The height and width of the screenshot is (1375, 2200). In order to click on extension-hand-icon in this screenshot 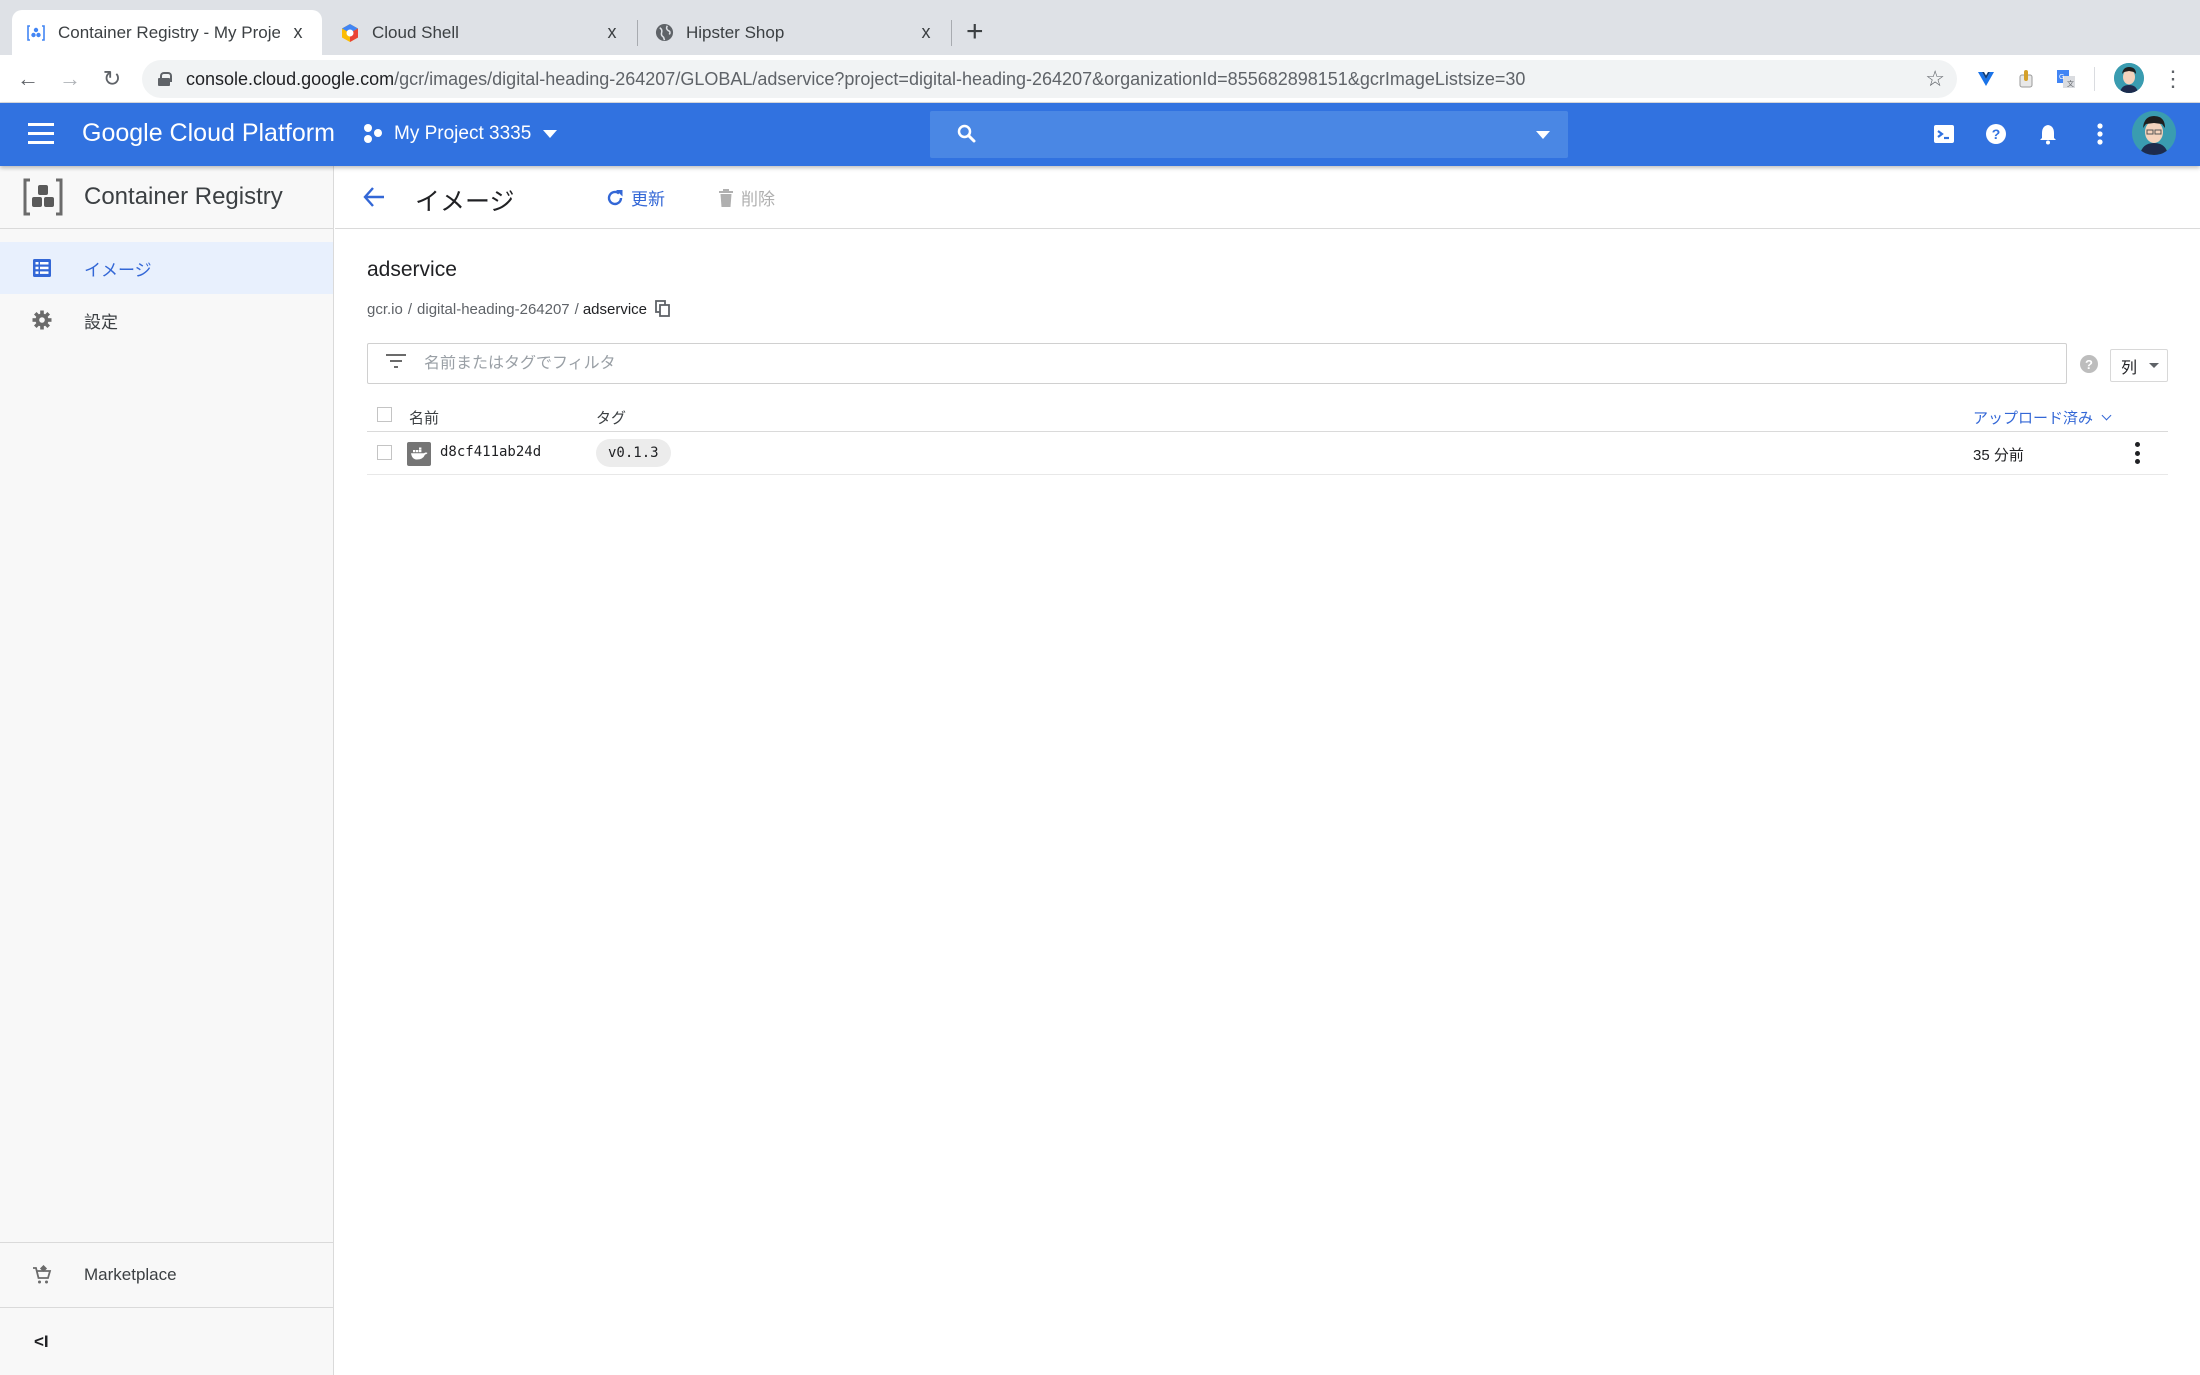, I will do `click(2026, 79)`.